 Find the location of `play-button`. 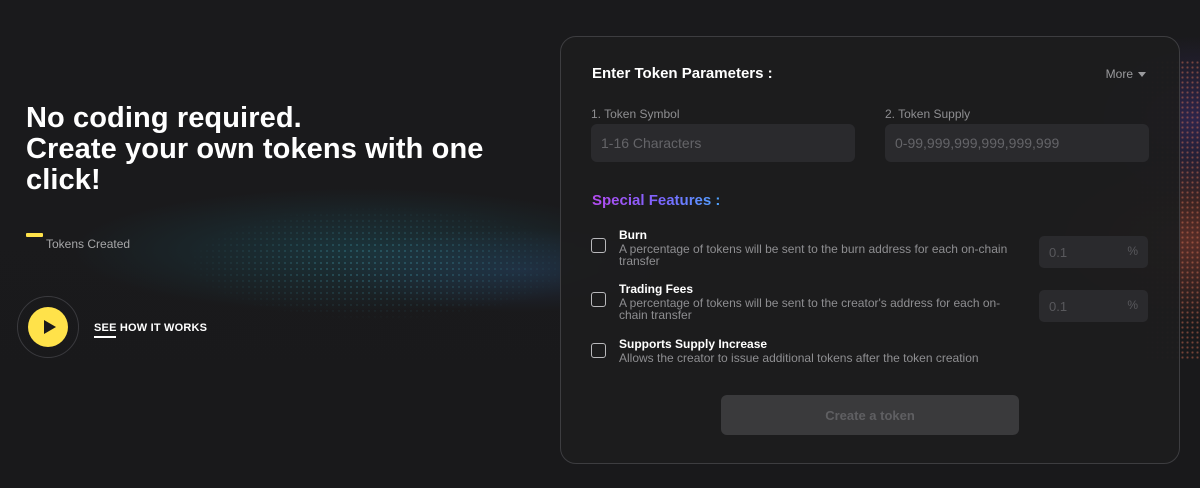

play-button is located at coordinates (48, 327).